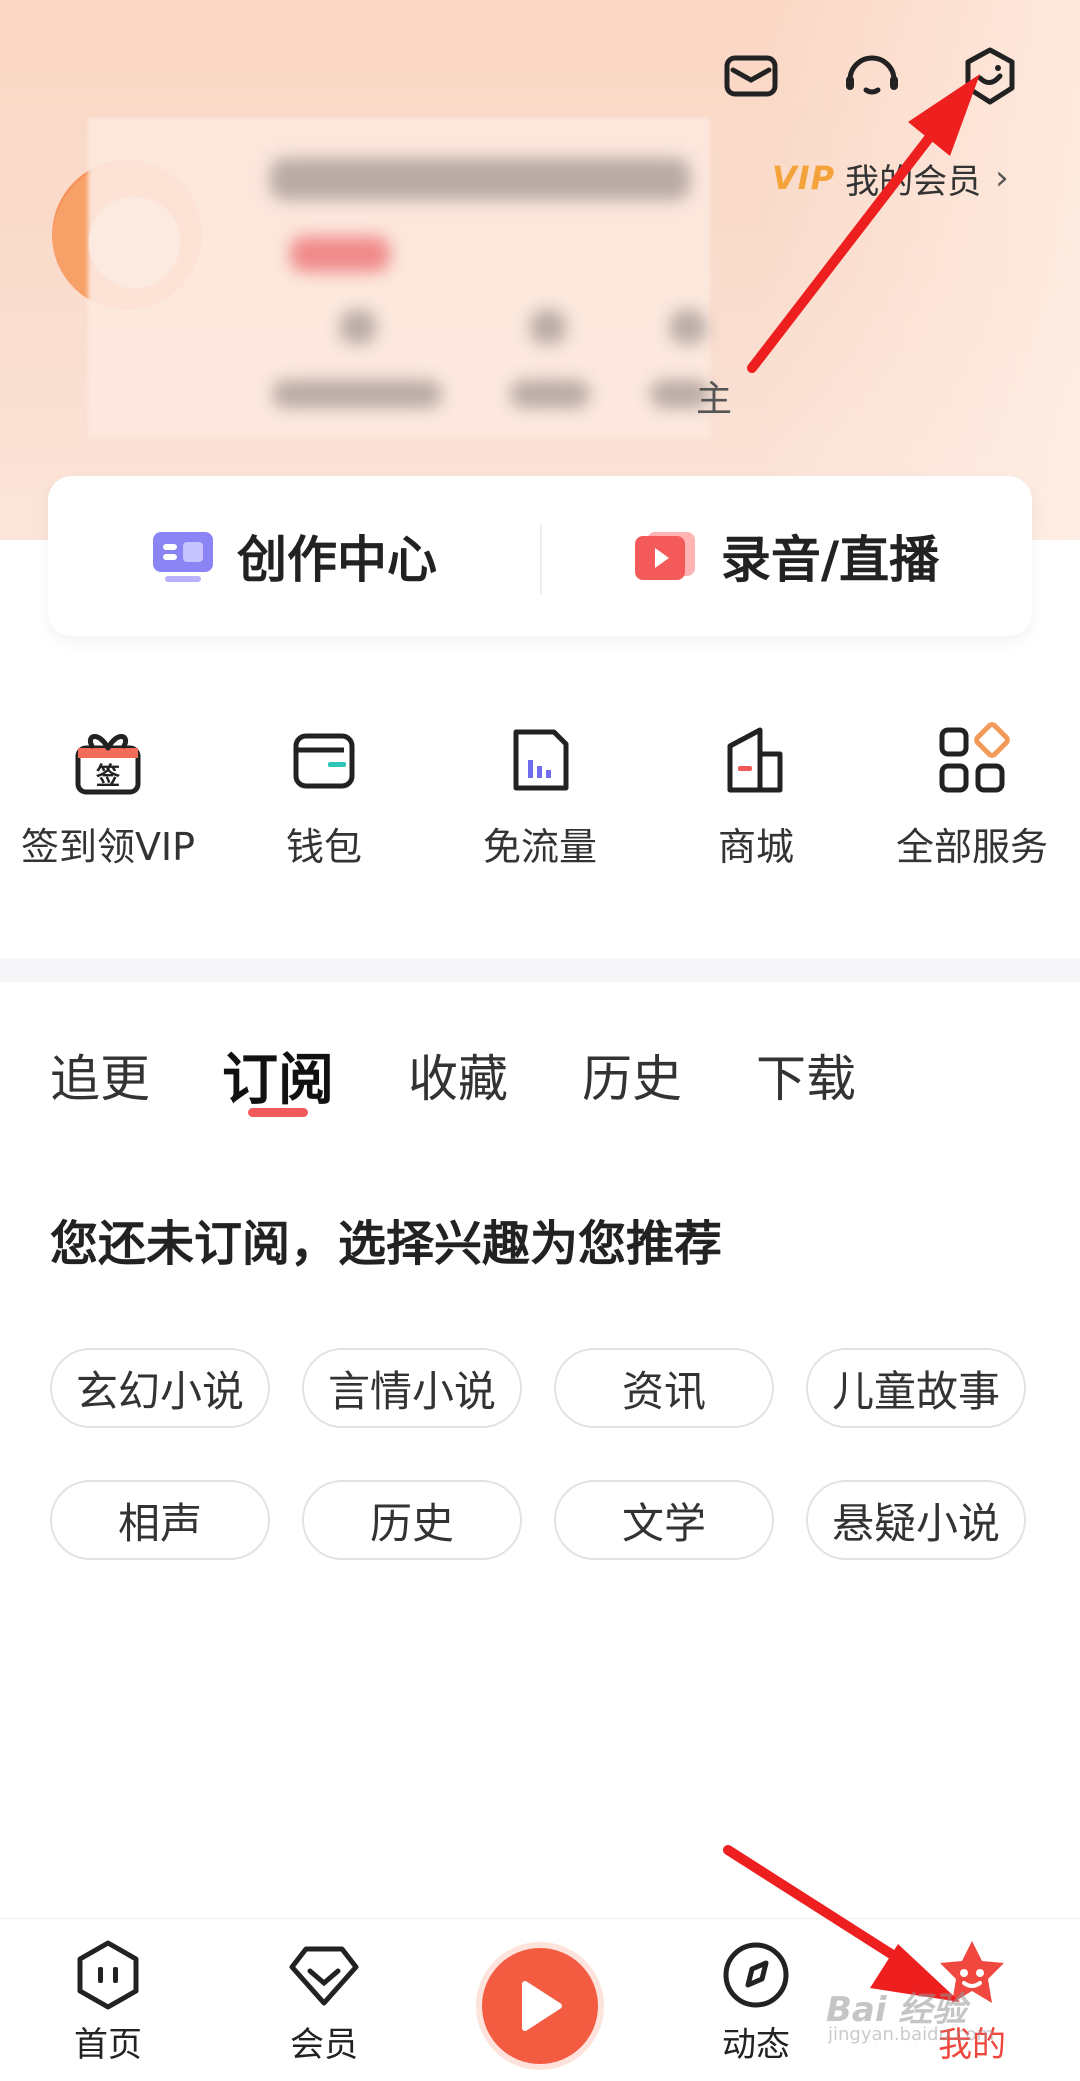 The width and height of the screenshot is (1080, 2081). What do you see at coordinates (540, 970) in the screenshot?
I see `section-divider` at bounding box center [540, 970].